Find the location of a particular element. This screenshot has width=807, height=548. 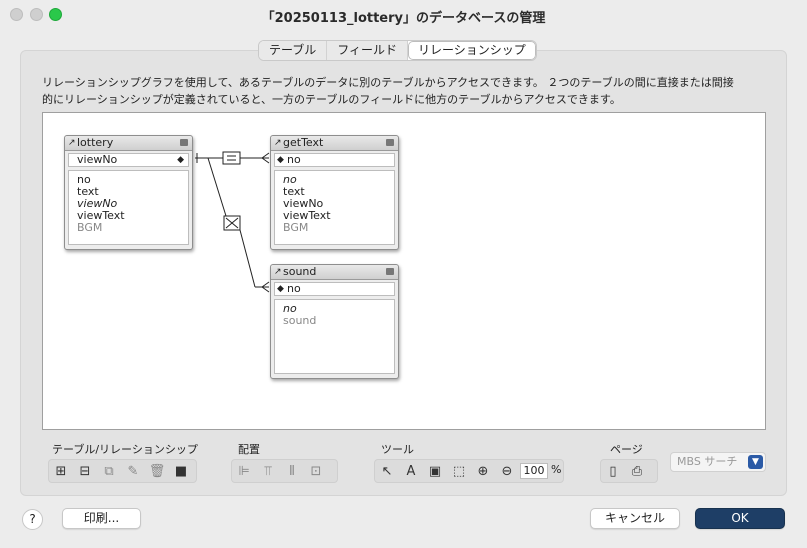

tab-tables: テーブル is located at coordinates (293, 50).